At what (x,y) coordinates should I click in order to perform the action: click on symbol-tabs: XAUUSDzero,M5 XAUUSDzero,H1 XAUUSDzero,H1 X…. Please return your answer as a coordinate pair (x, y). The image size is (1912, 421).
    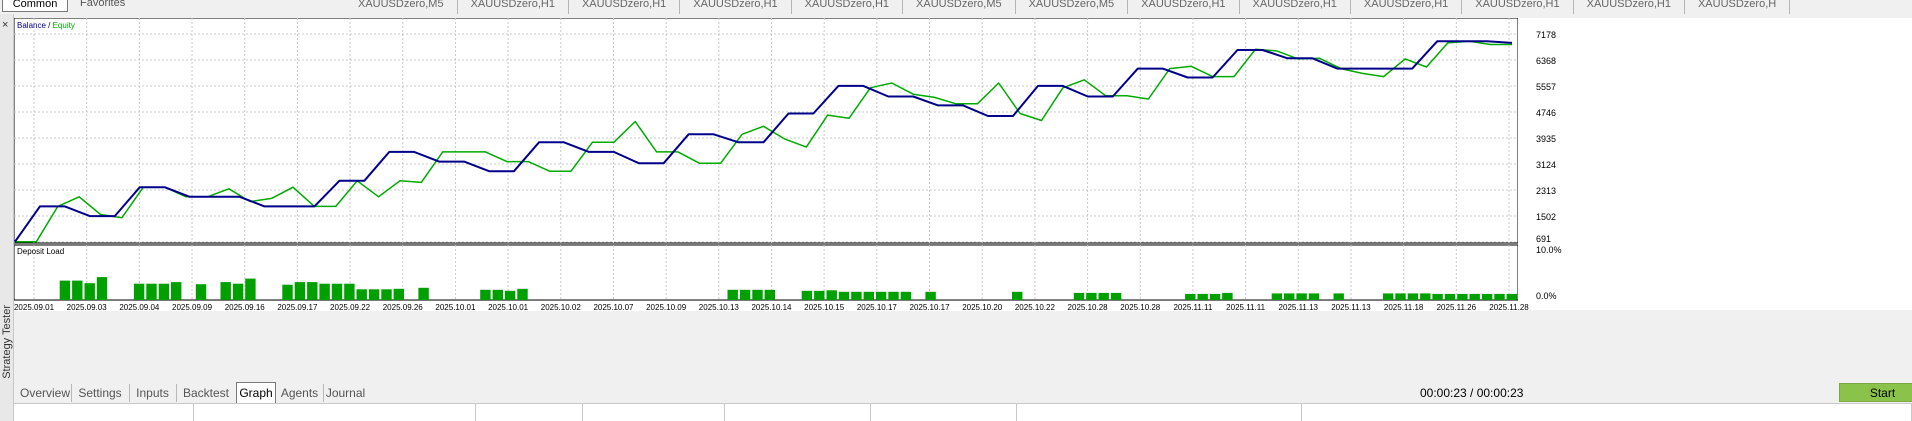
    Looking at the image, I should click on (1068, 7).